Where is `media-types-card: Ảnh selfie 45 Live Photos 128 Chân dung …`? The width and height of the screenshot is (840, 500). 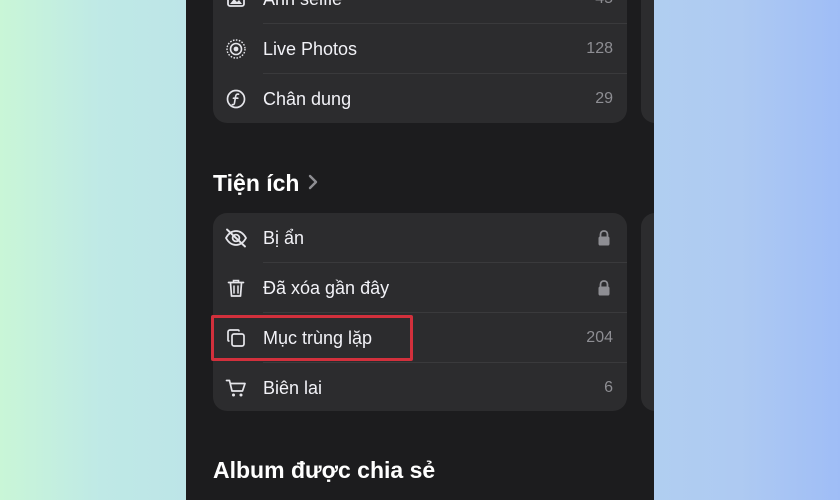 media-types-card: Ảnh selfie 45 Live Photos 128 Chân dung … is located at coordinates (420, 61).